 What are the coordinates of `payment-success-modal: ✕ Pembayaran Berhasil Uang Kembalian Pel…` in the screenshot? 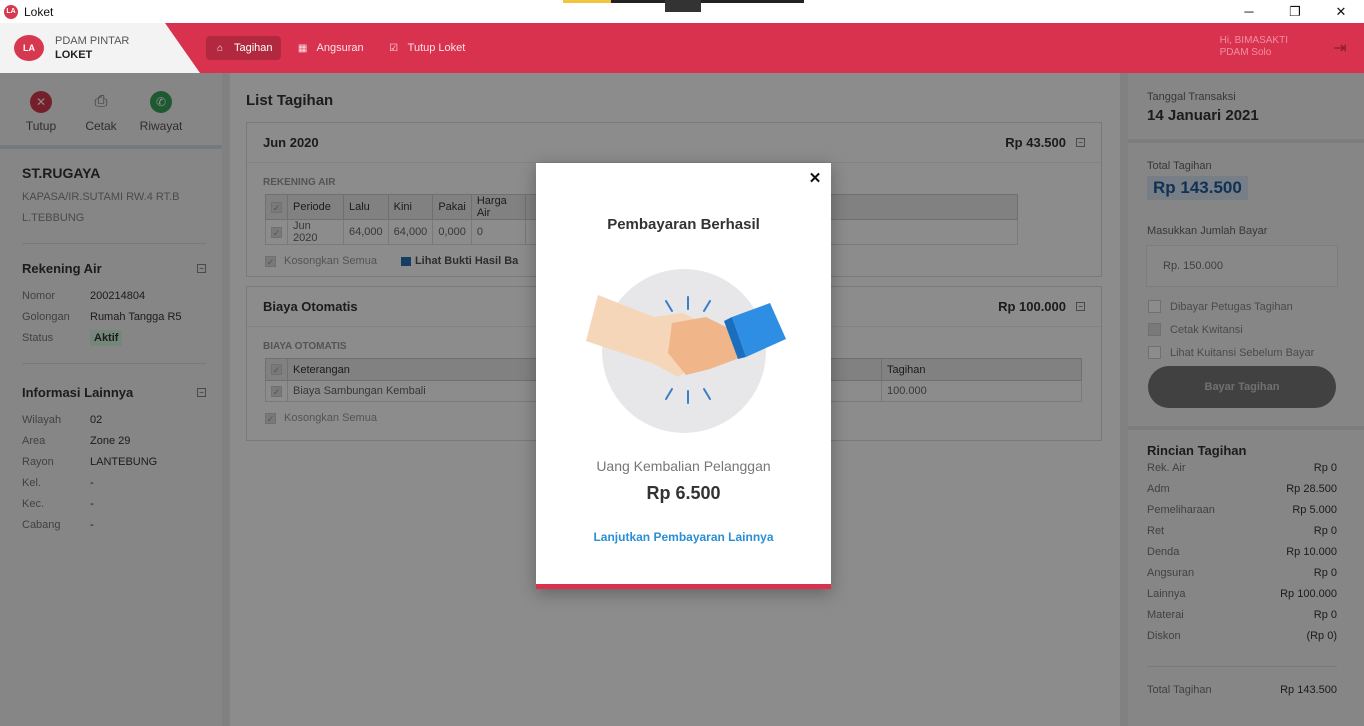 It's located at (683, 376).